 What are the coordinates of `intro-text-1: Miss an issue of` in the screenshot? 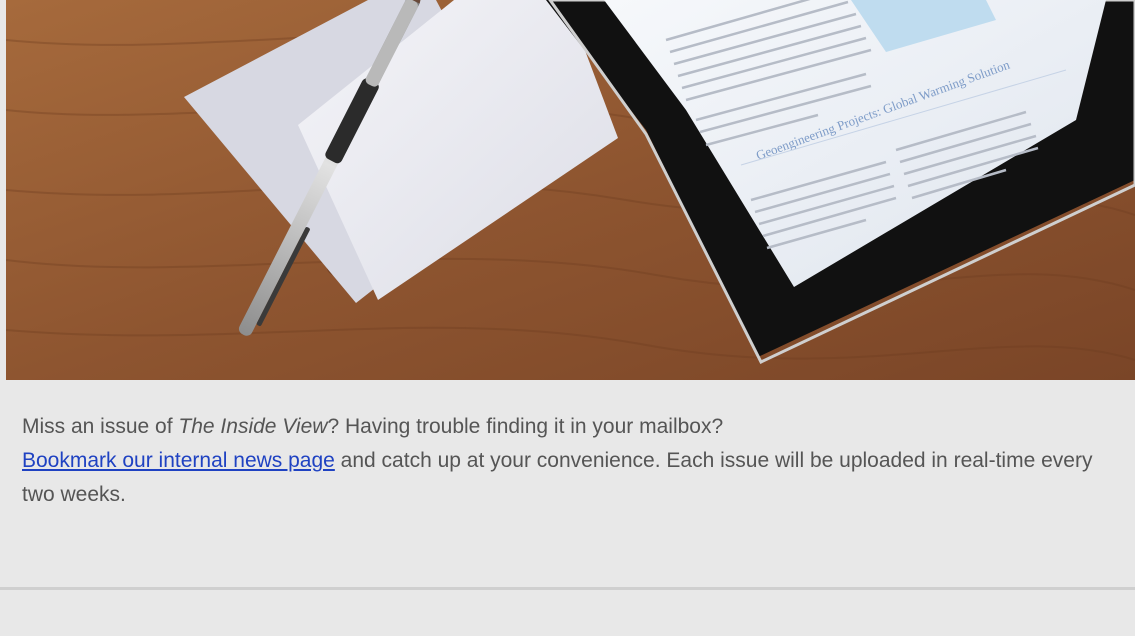 It's located at (100, 426).